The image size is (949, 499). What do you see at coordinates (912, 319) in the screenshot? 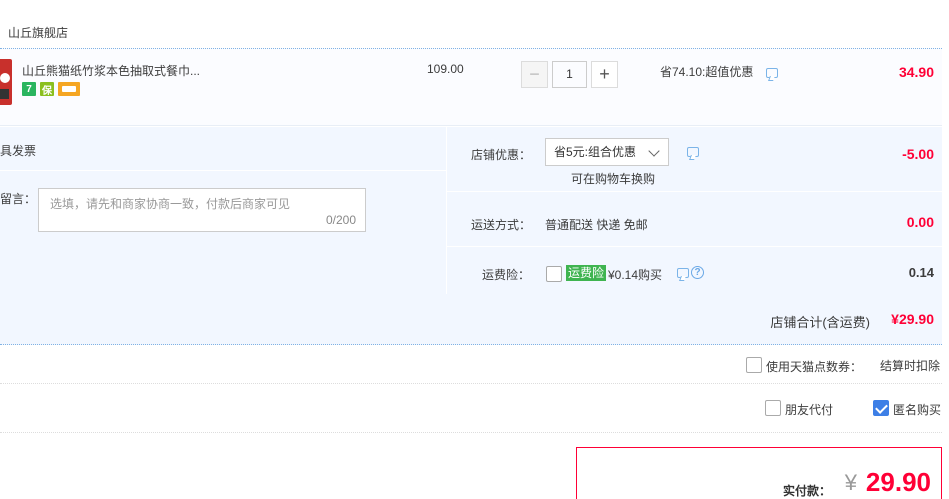
I see `shop-total-amount: ¥29.90` at bounding box center [912, 319].